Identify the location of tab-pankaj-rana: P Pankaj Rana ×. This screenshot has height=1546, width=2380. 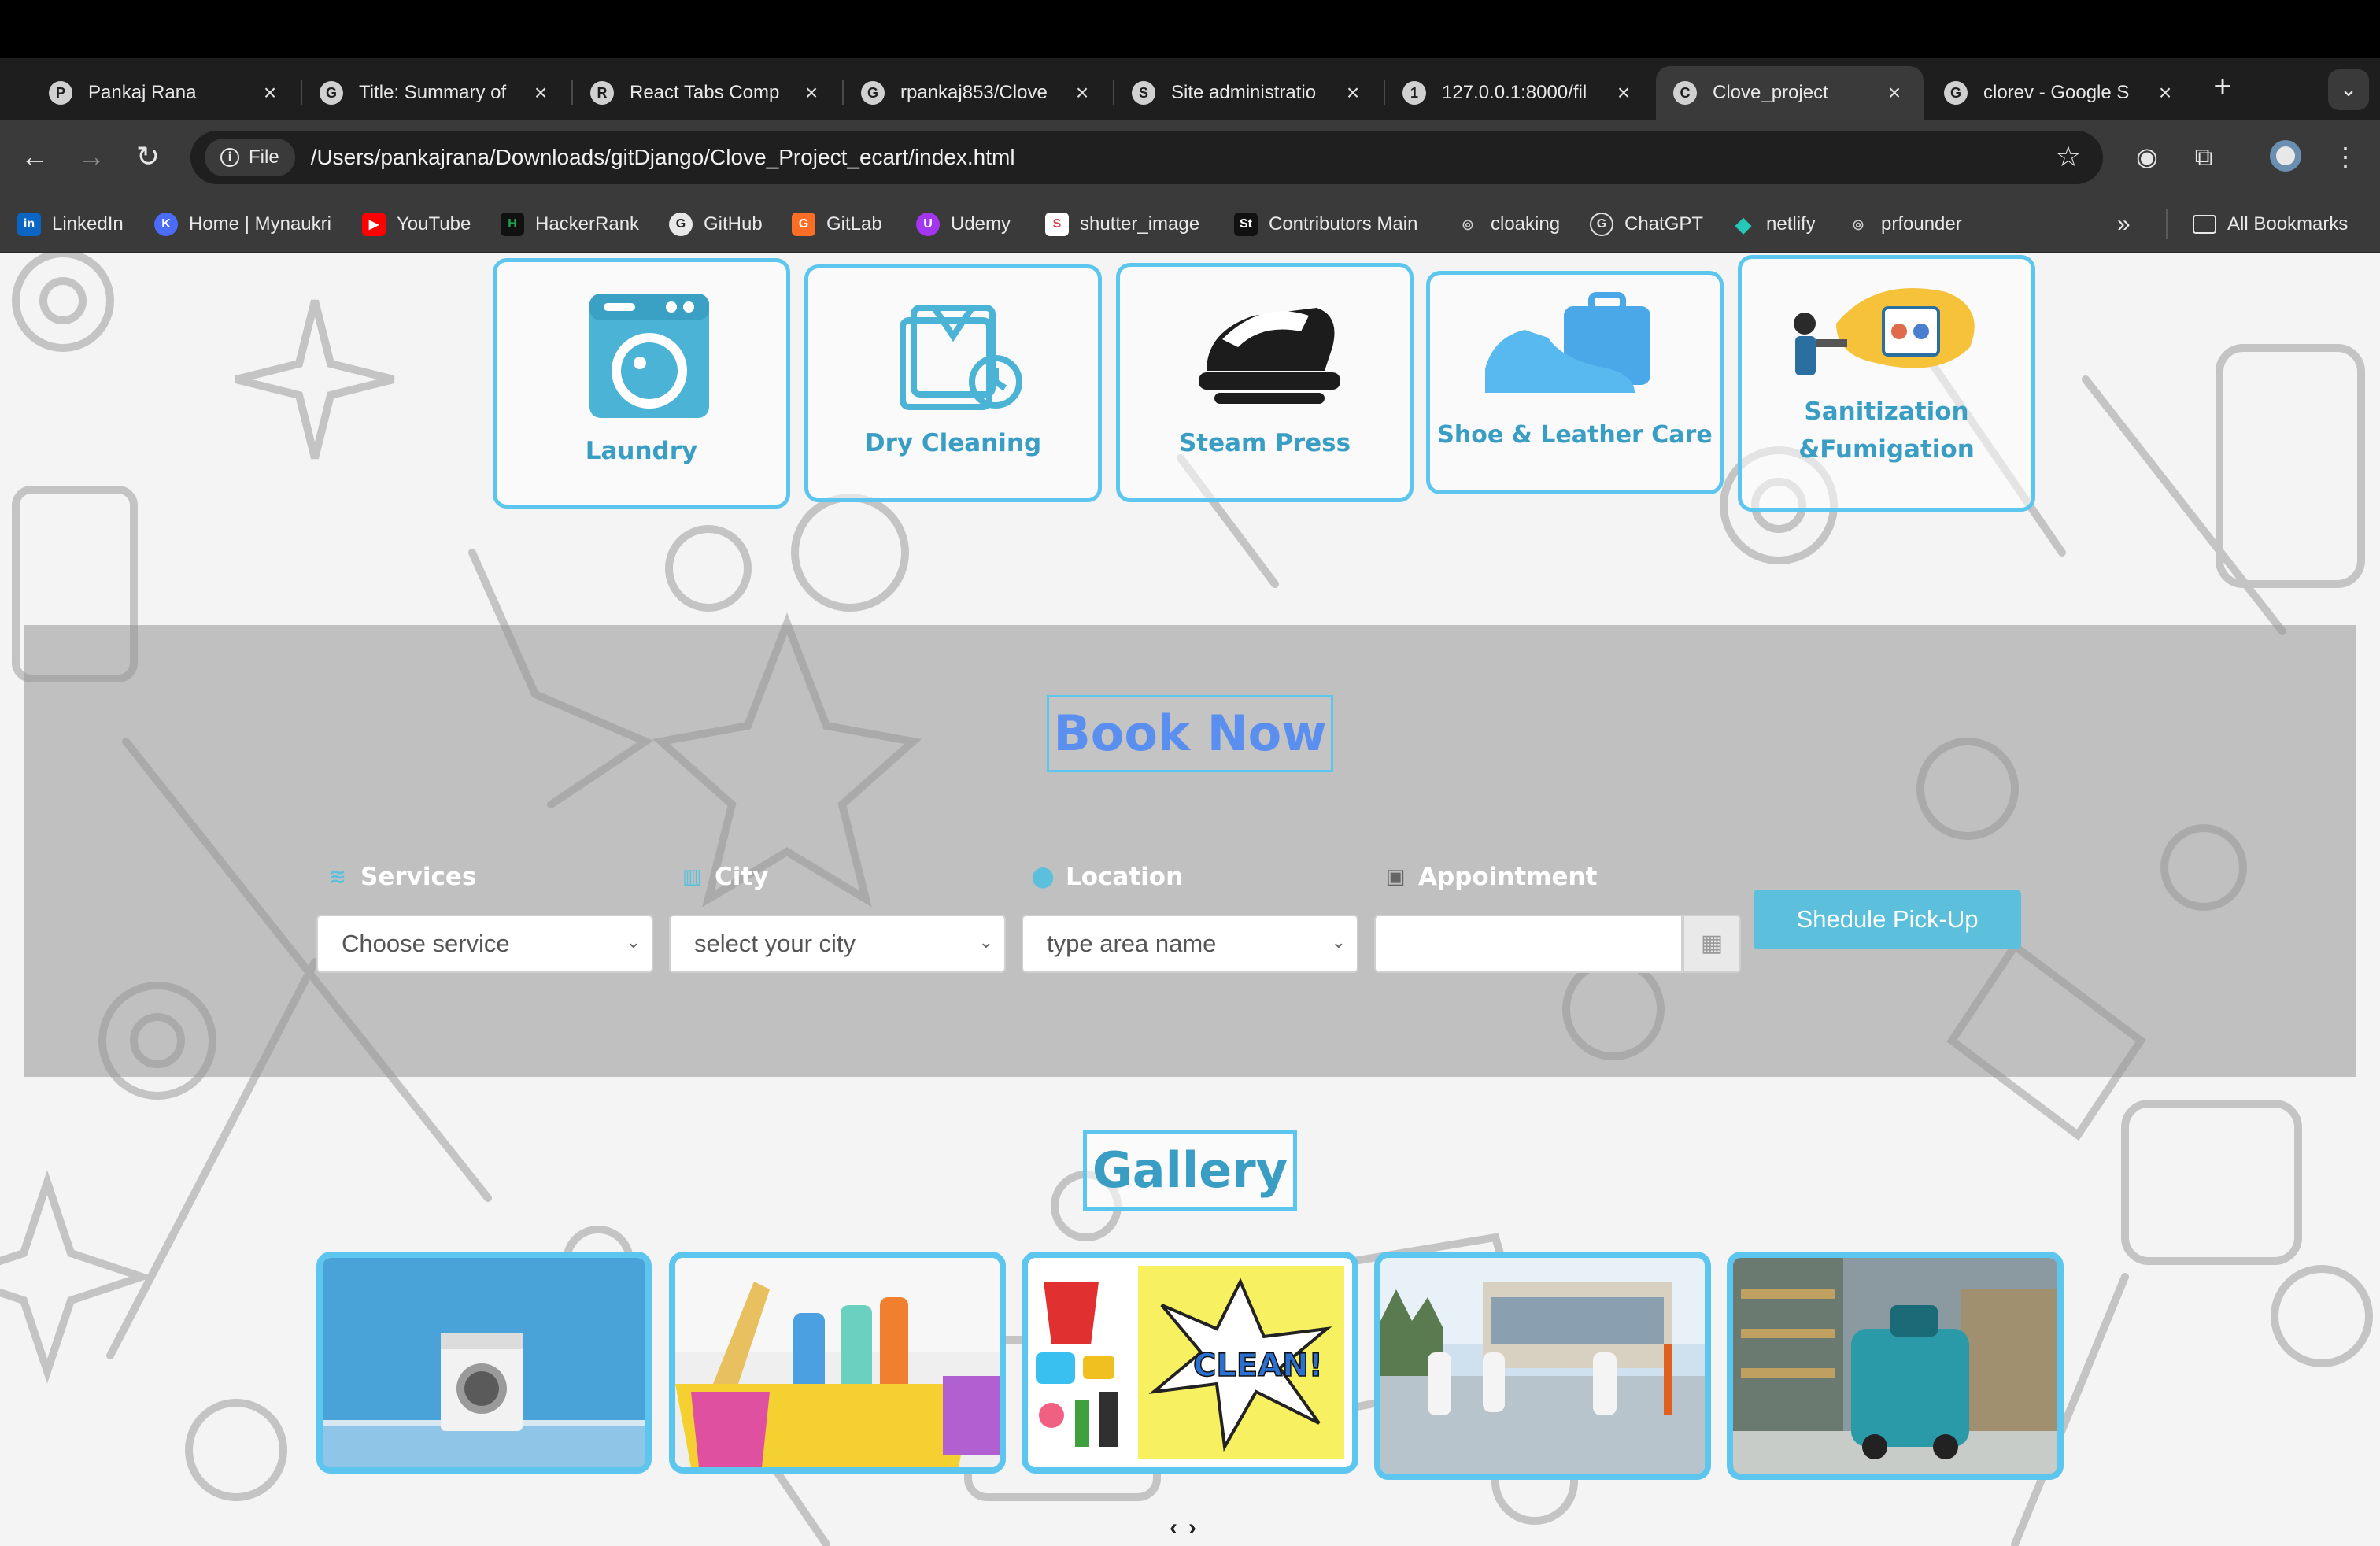
(165, 93).